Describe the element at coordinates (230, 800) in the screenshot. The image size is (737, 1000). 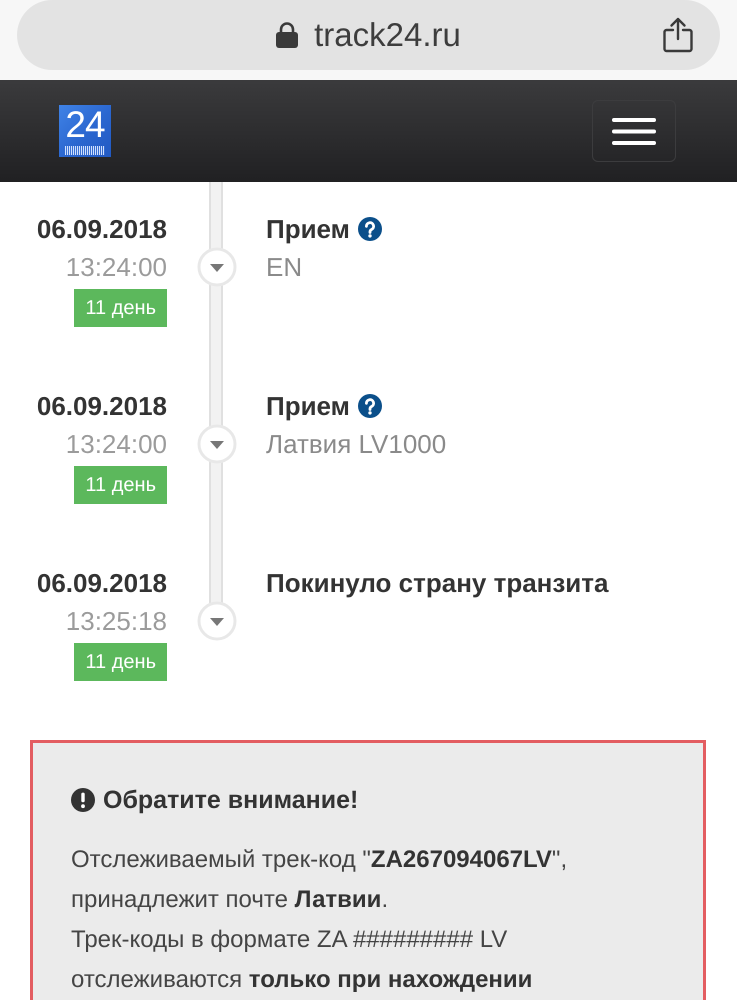
I see `notice-title: Обратите внимание!` at that location.